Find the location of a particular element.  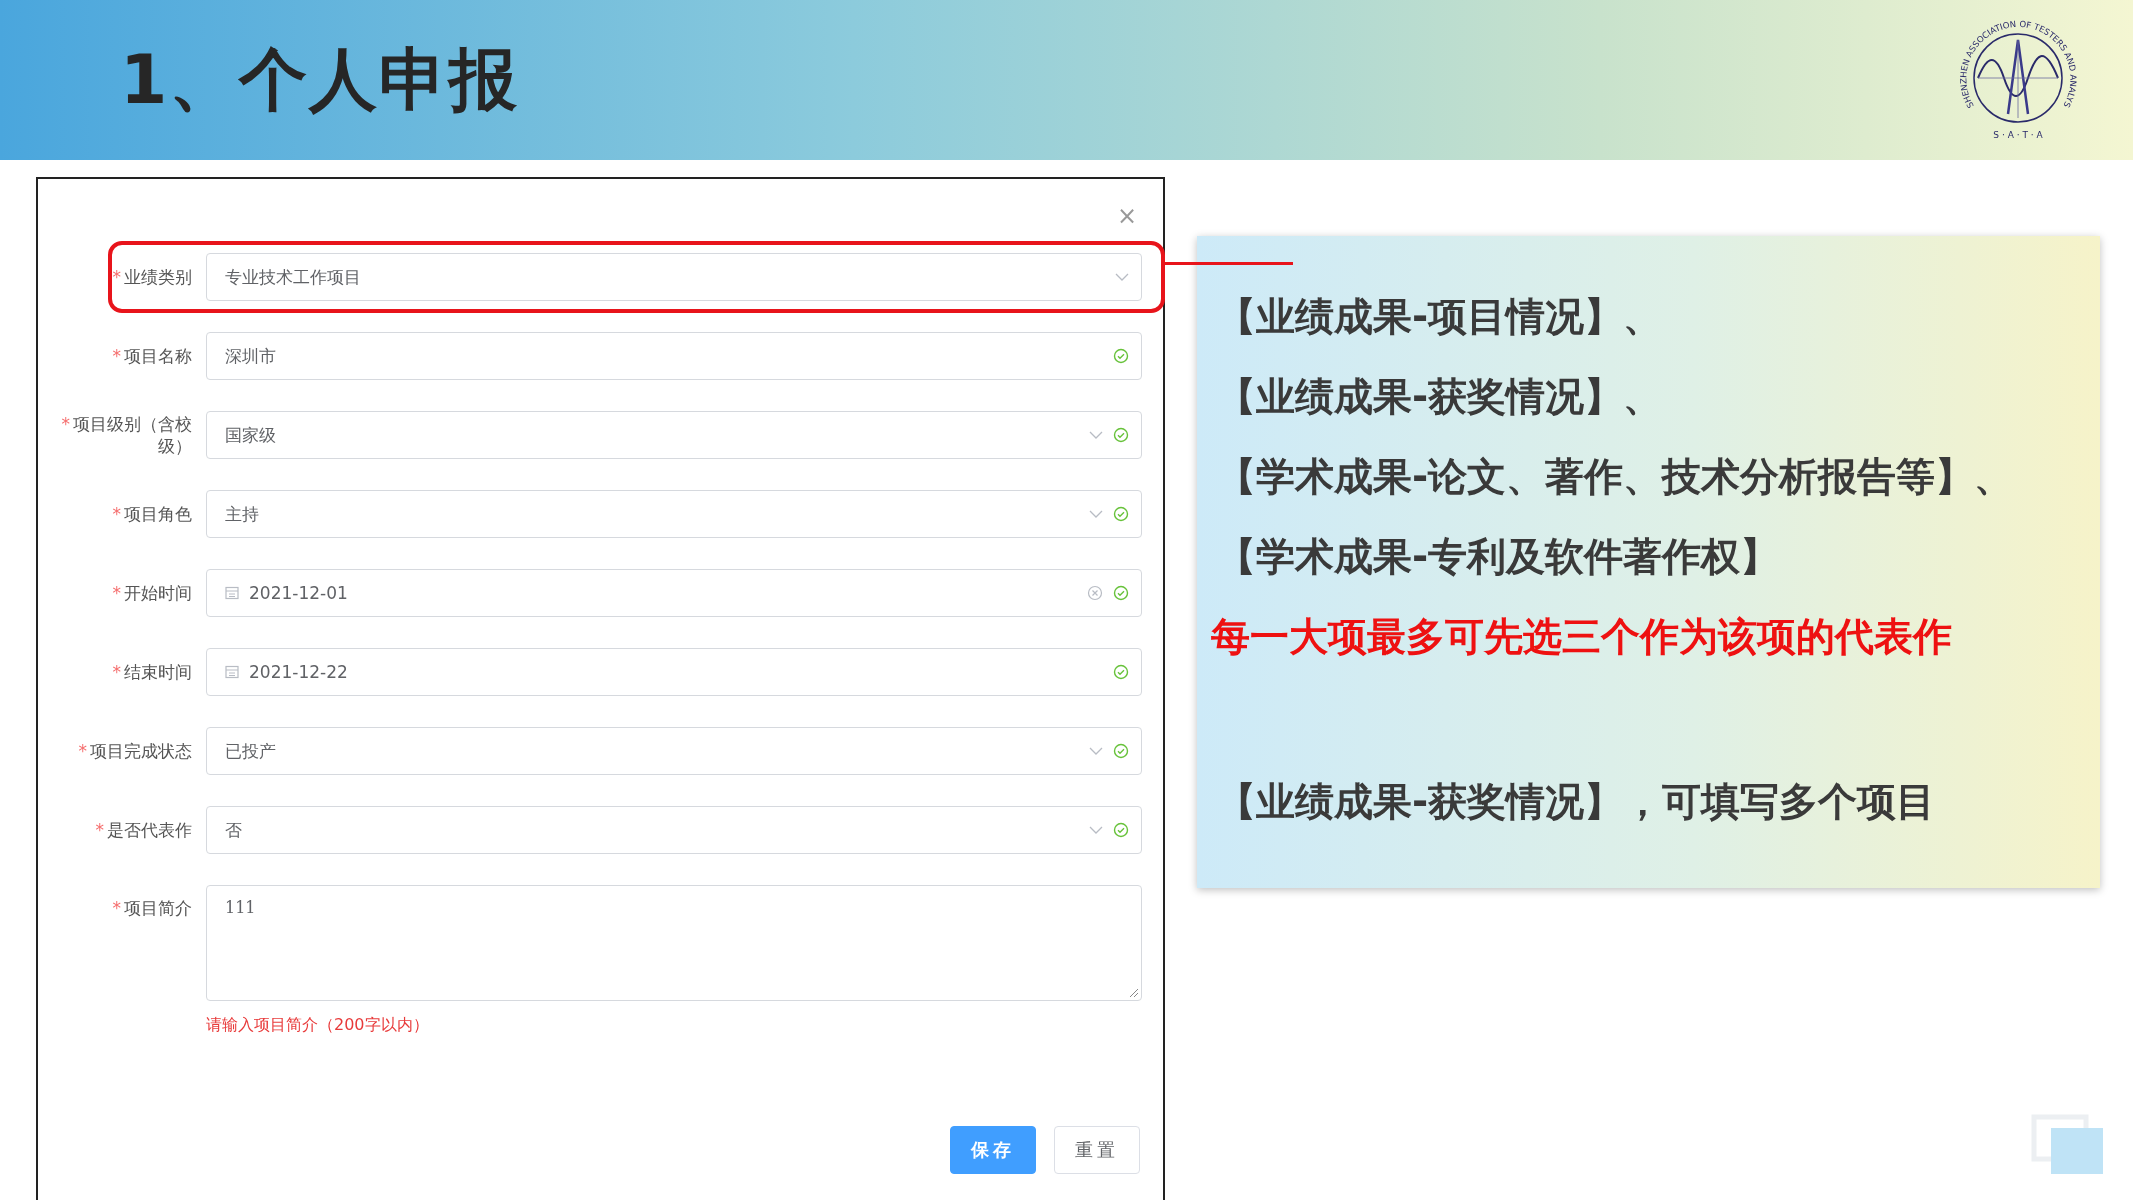

select-field: 主持 is located at coordinates (674, 514).